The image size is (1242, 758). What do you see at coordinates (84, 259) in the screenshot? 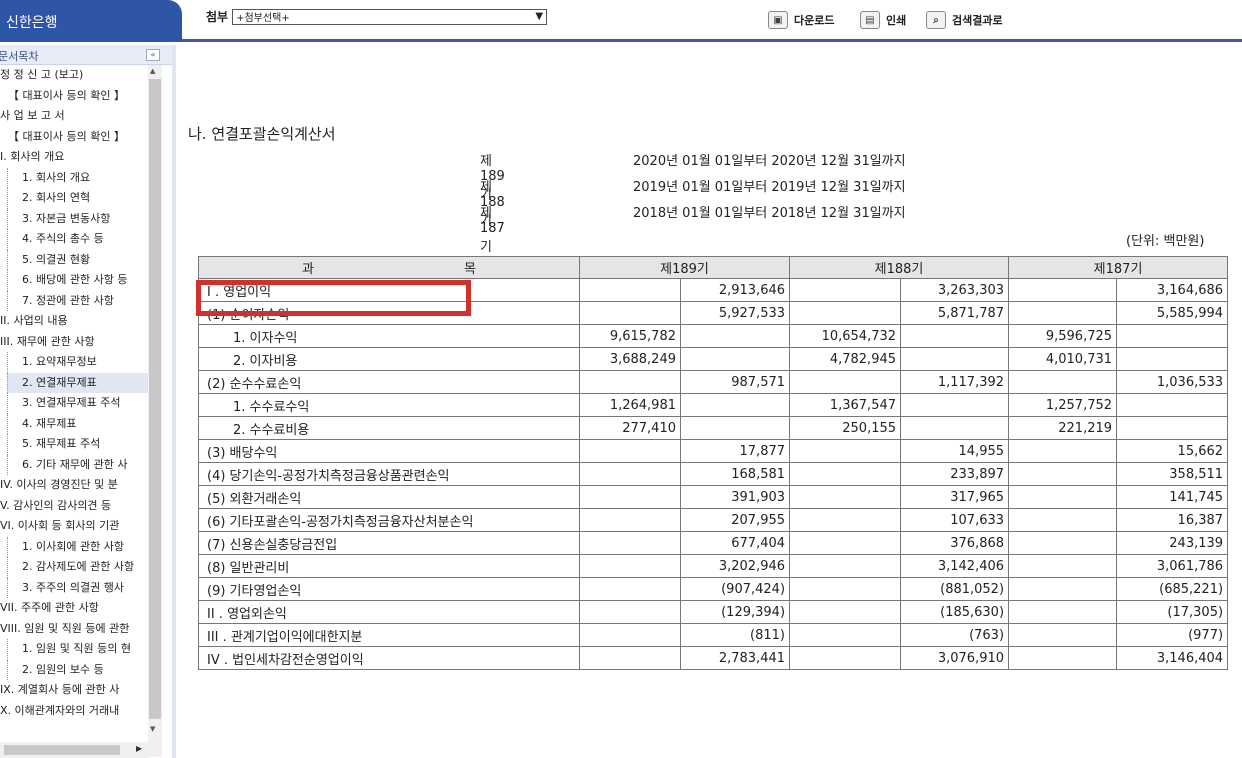
I see `toc-item: 5. 의결권 현황` at bounding box center [84, 259].